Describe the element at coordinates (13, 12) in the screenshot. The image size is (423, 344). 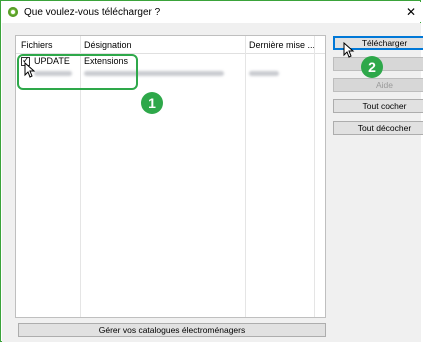
I see `app-logo-icon` at that location.